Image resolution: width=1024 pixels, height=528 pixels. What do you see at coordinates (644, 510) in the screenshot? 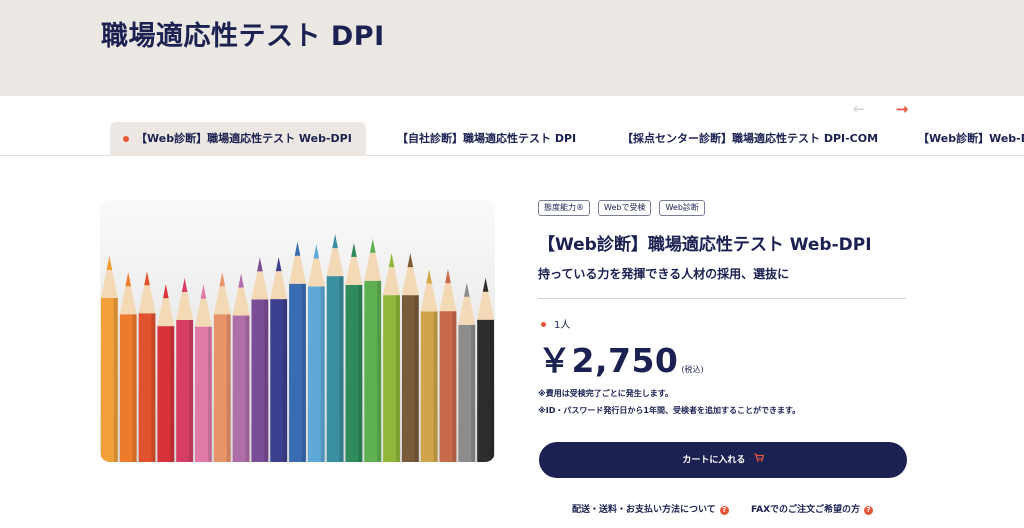
I see `shipping-link-label: 配送・送料・お支払い方法について` at bounding box center [644, 510].